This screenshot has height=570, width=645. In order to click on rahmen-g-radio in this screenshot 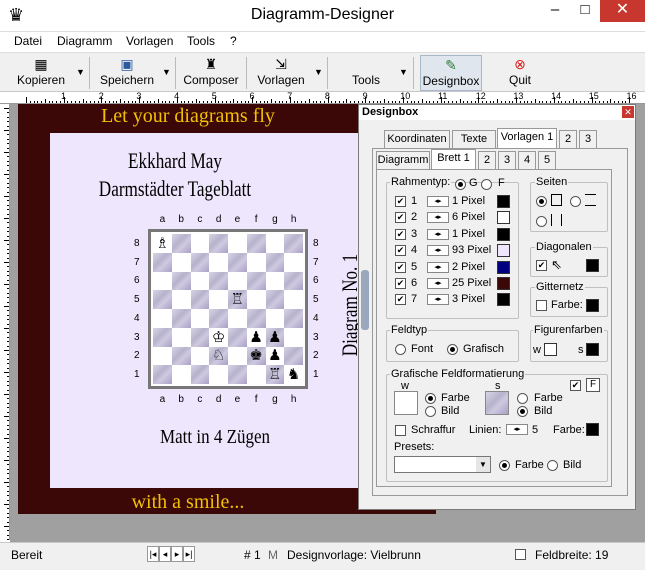, I will do `click(460, 184)`.